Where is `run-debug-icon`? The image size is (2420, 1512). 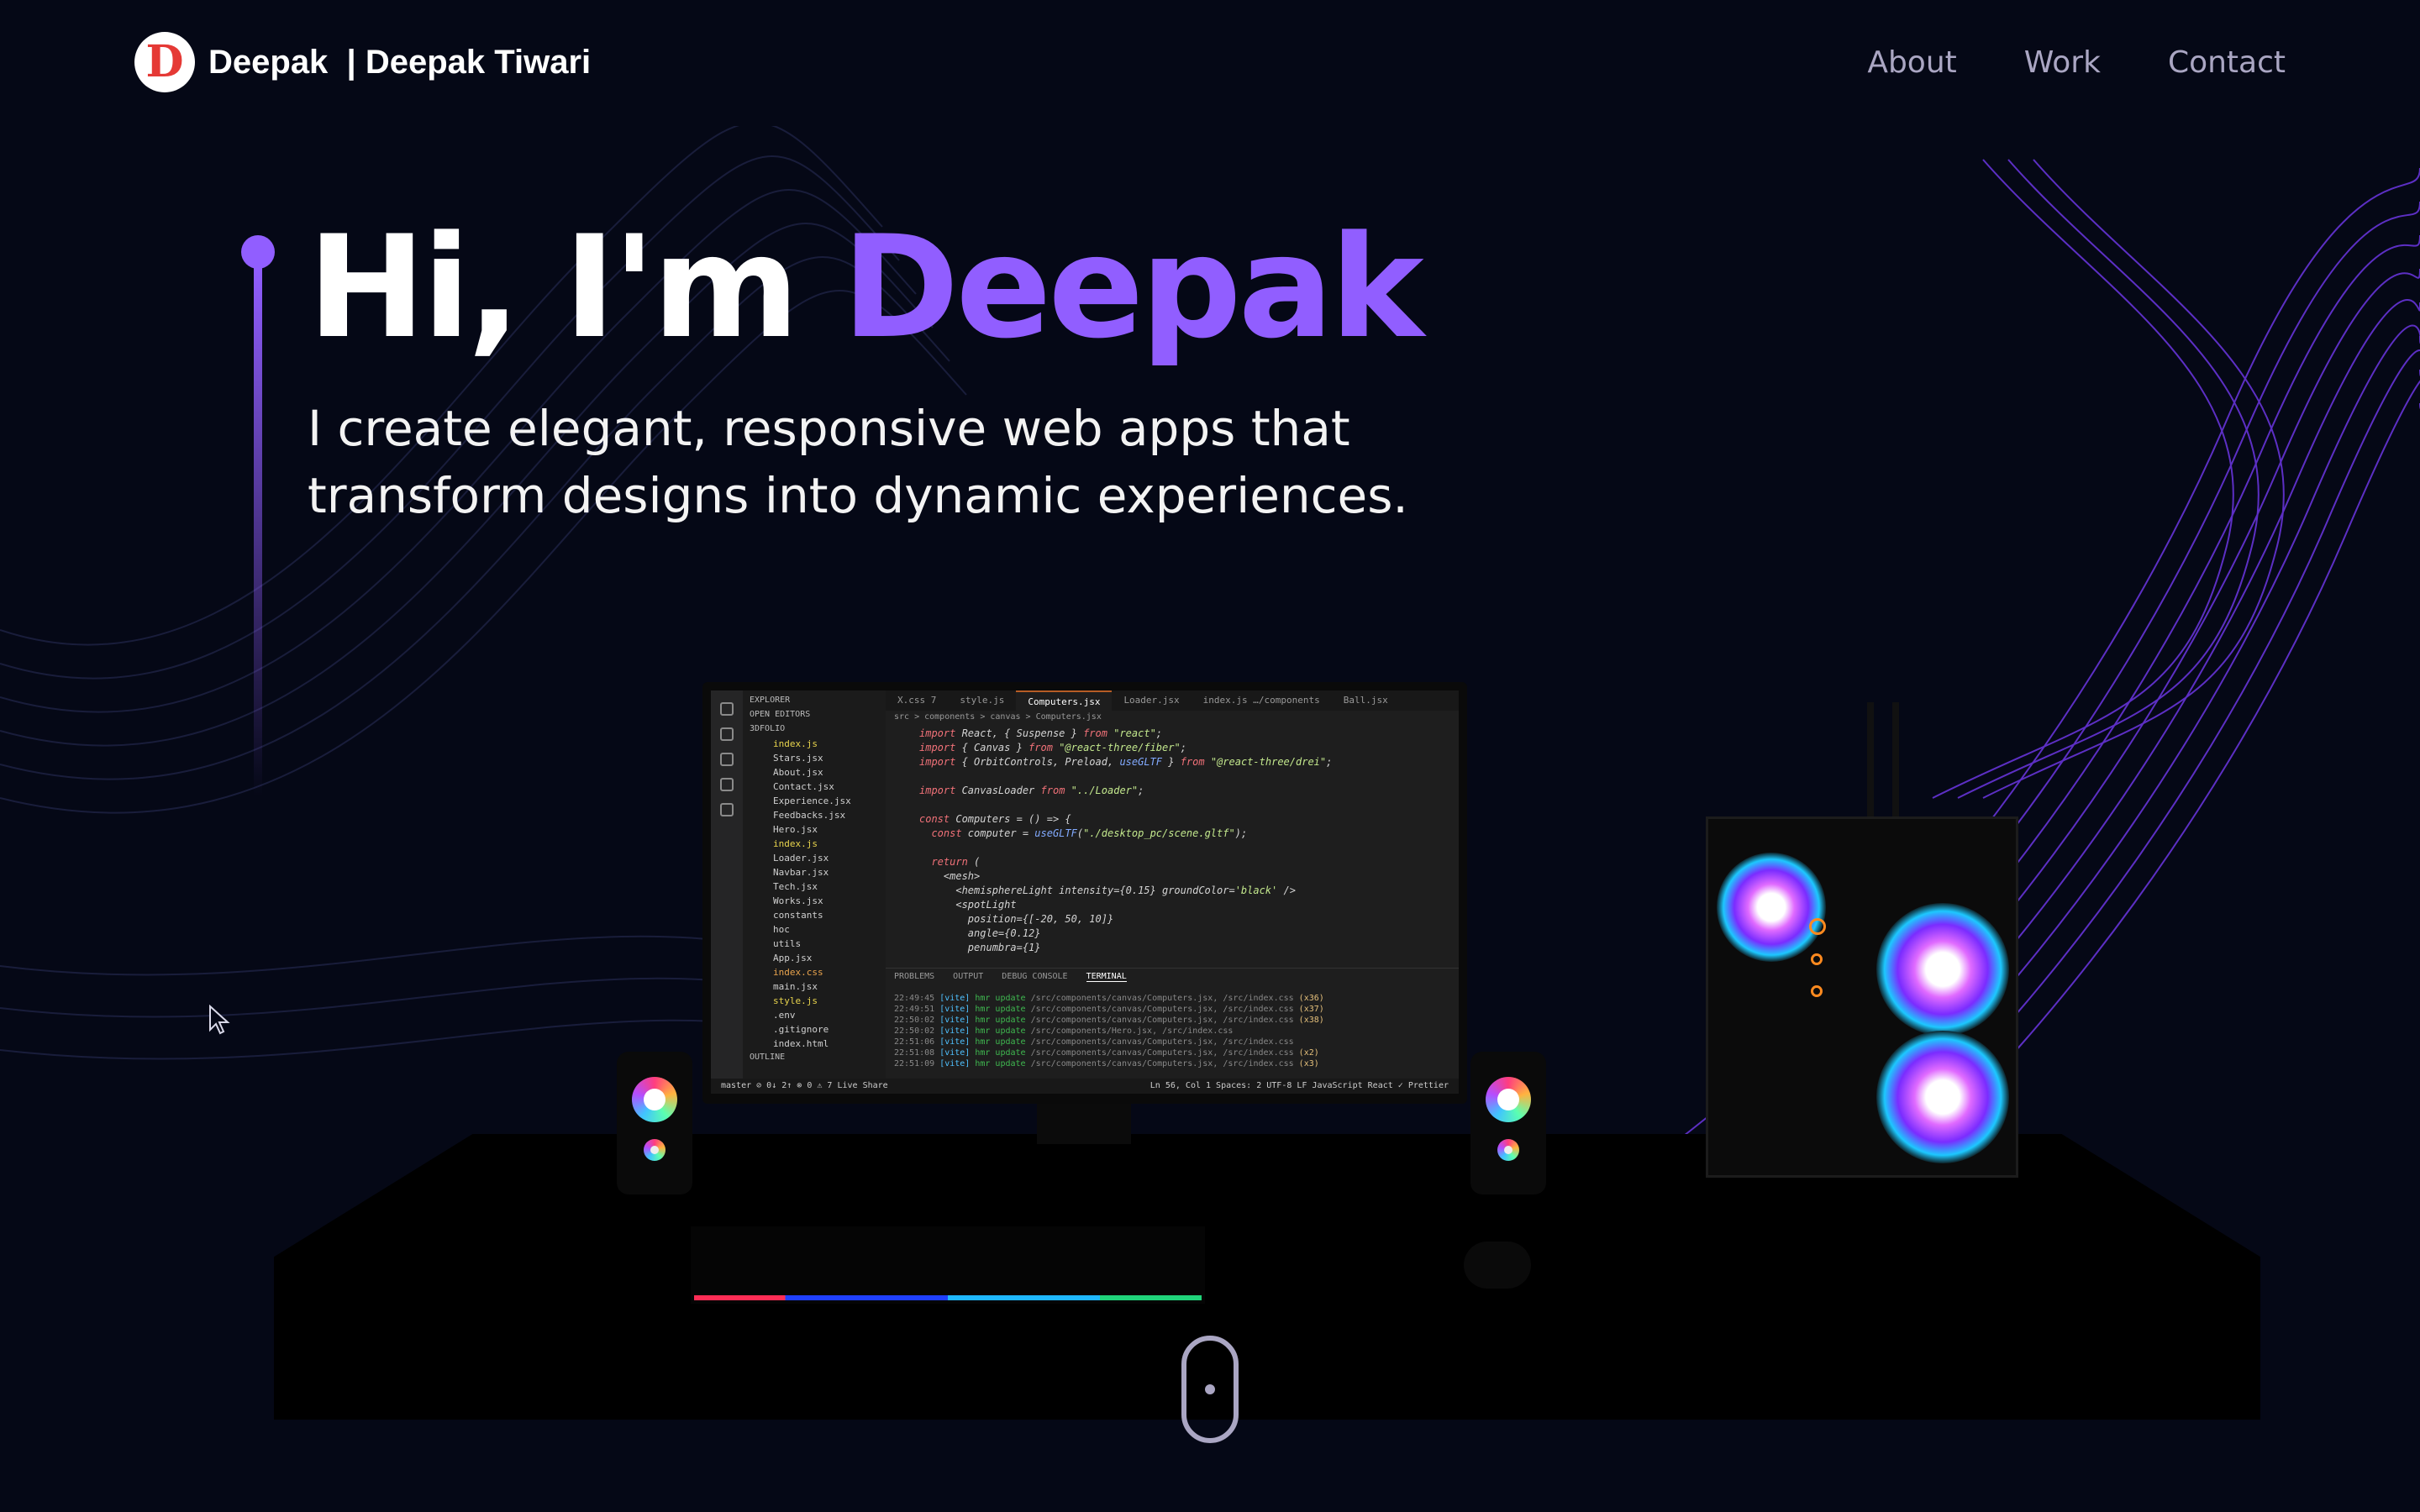
run-debug-icon is located at coordinates (727, 784).